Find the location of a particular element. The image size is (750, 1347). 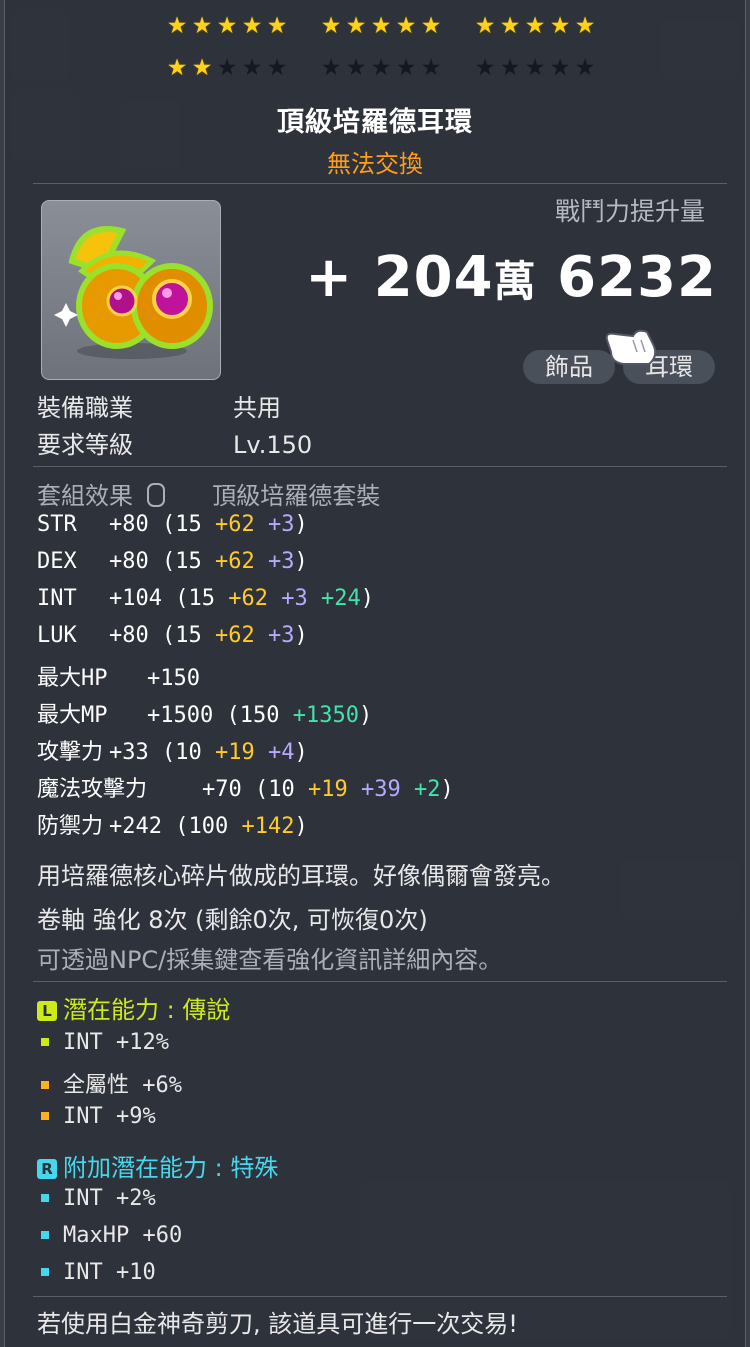

rare-badge-icon: R is located at coordinates (47, 1169).